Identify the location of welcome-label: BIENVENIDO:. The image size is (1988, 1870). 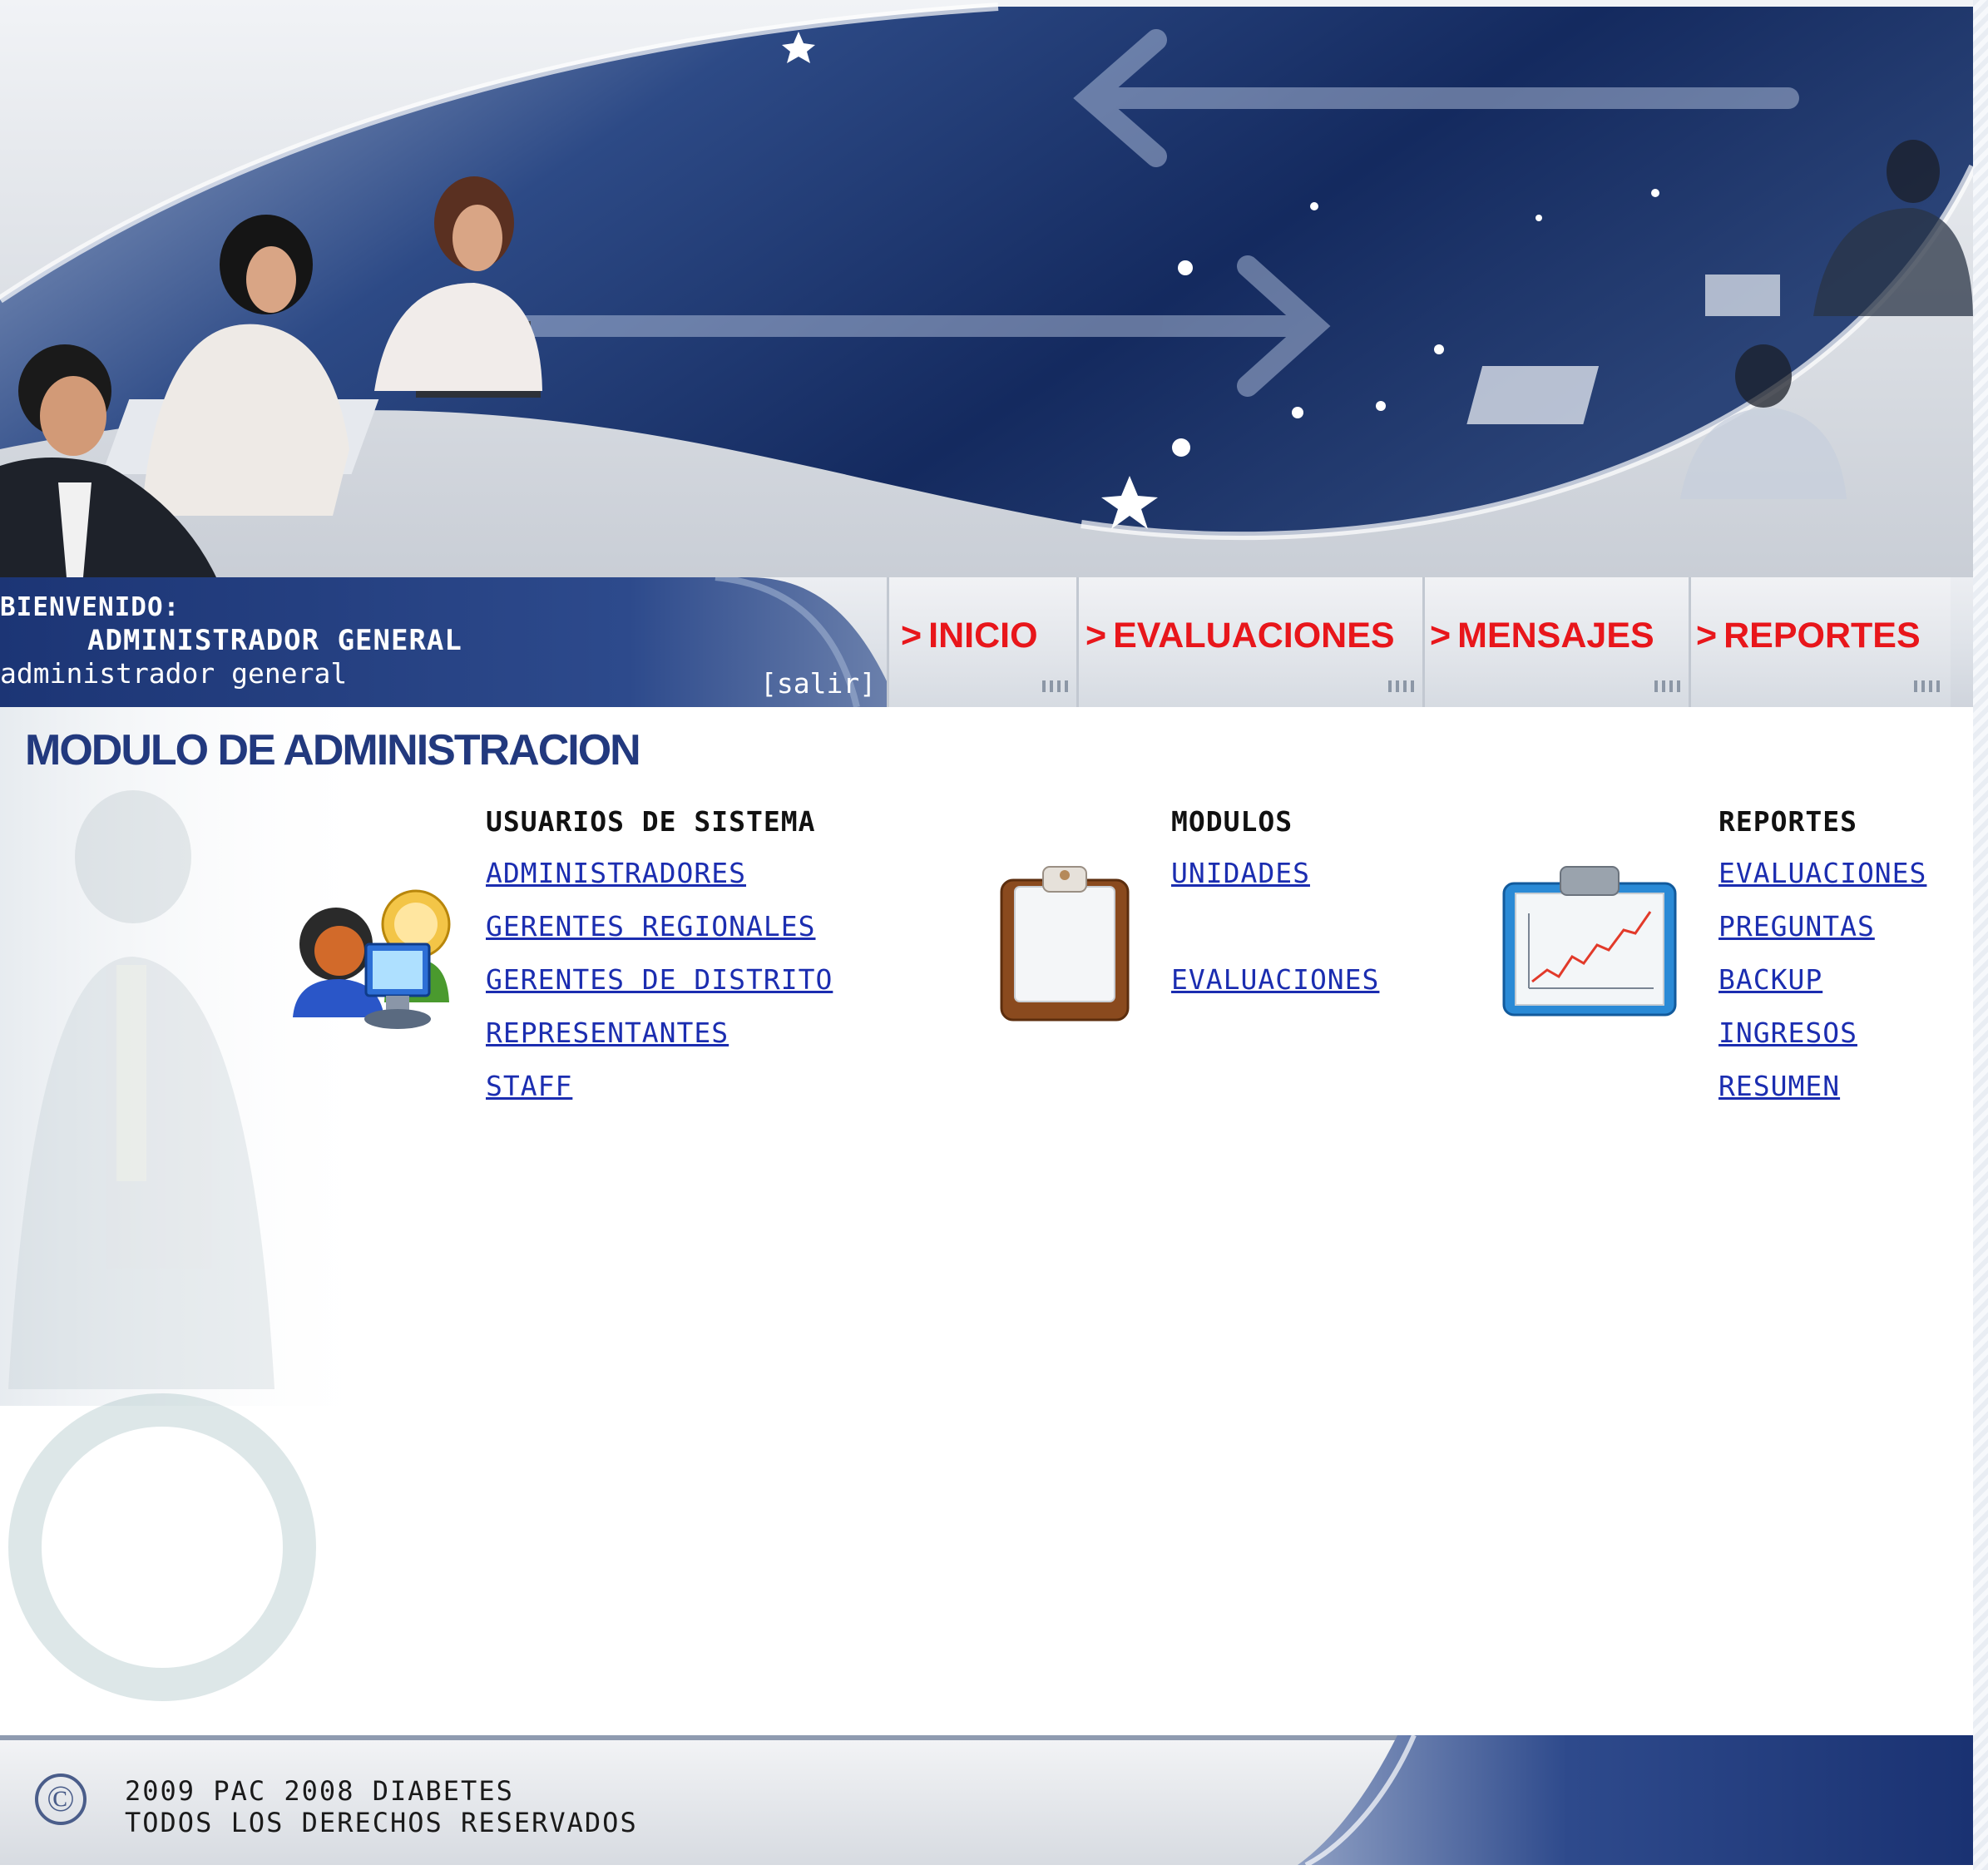
(90, 607).